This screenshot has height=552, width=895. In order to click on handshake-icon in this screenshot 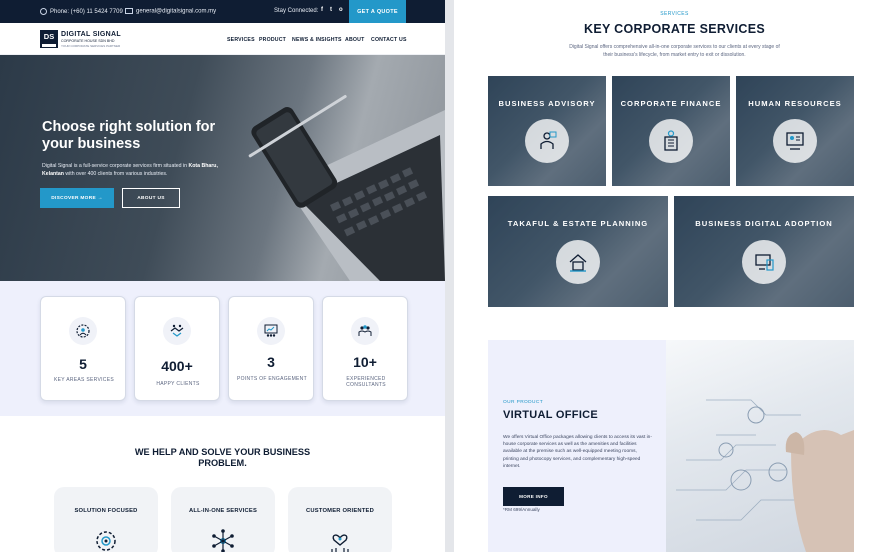, I will do `click(177, 331)`.